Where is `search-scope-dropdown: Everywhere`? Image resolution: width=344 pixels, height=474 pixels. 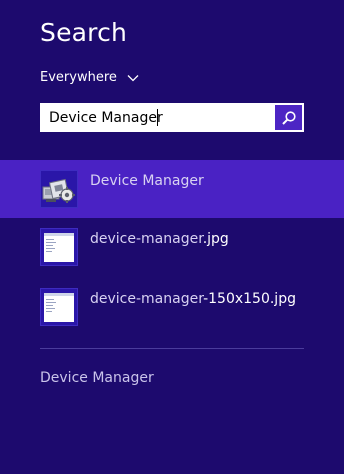
search-scope-dropdown: Everywhere is located at coordinates (89, 77).